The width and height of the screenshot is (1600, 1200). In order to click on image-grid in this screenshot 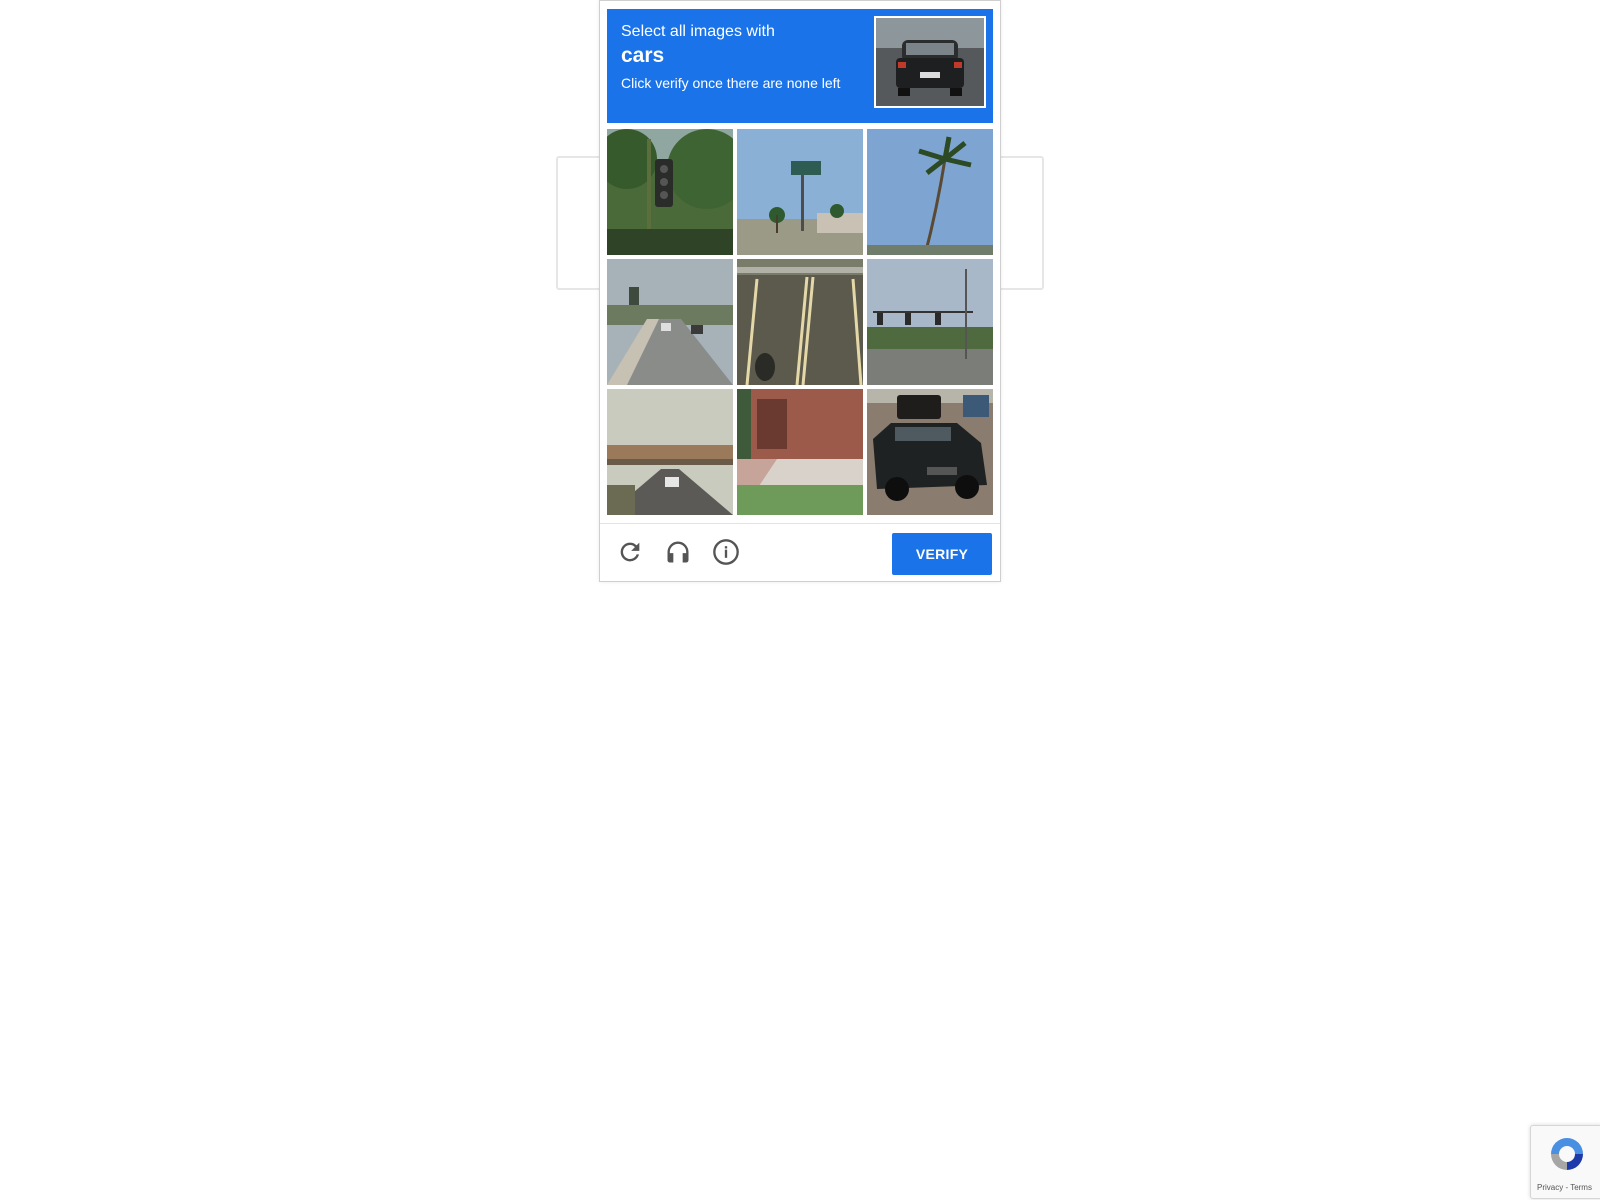, I will do `click(800, 322)`.